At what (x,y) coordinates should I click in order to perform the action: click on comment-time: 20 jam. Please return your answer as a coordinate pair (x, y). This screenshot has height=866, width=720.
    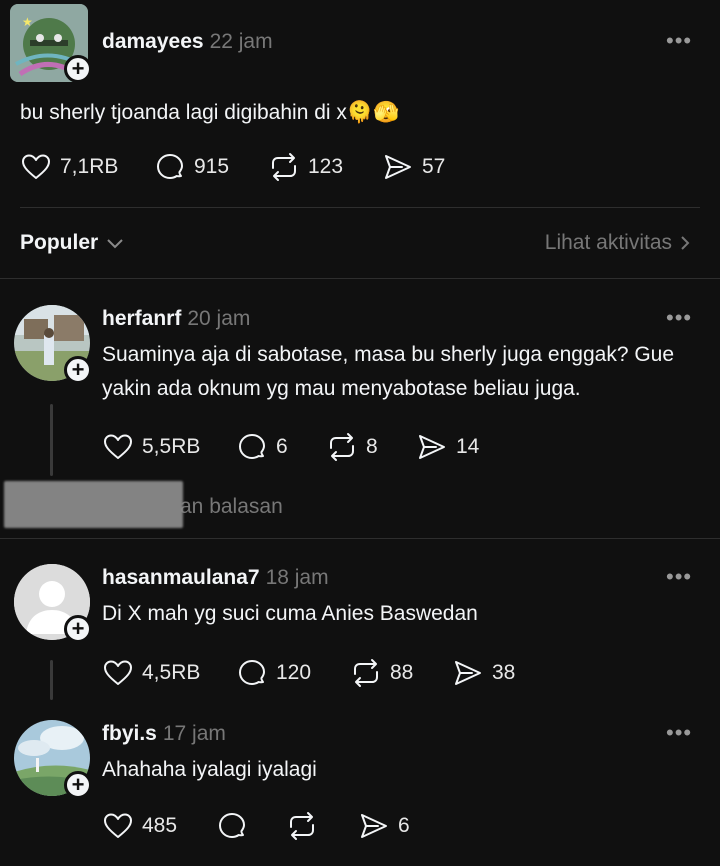
    Looking at the image, I should click on (219, 318).